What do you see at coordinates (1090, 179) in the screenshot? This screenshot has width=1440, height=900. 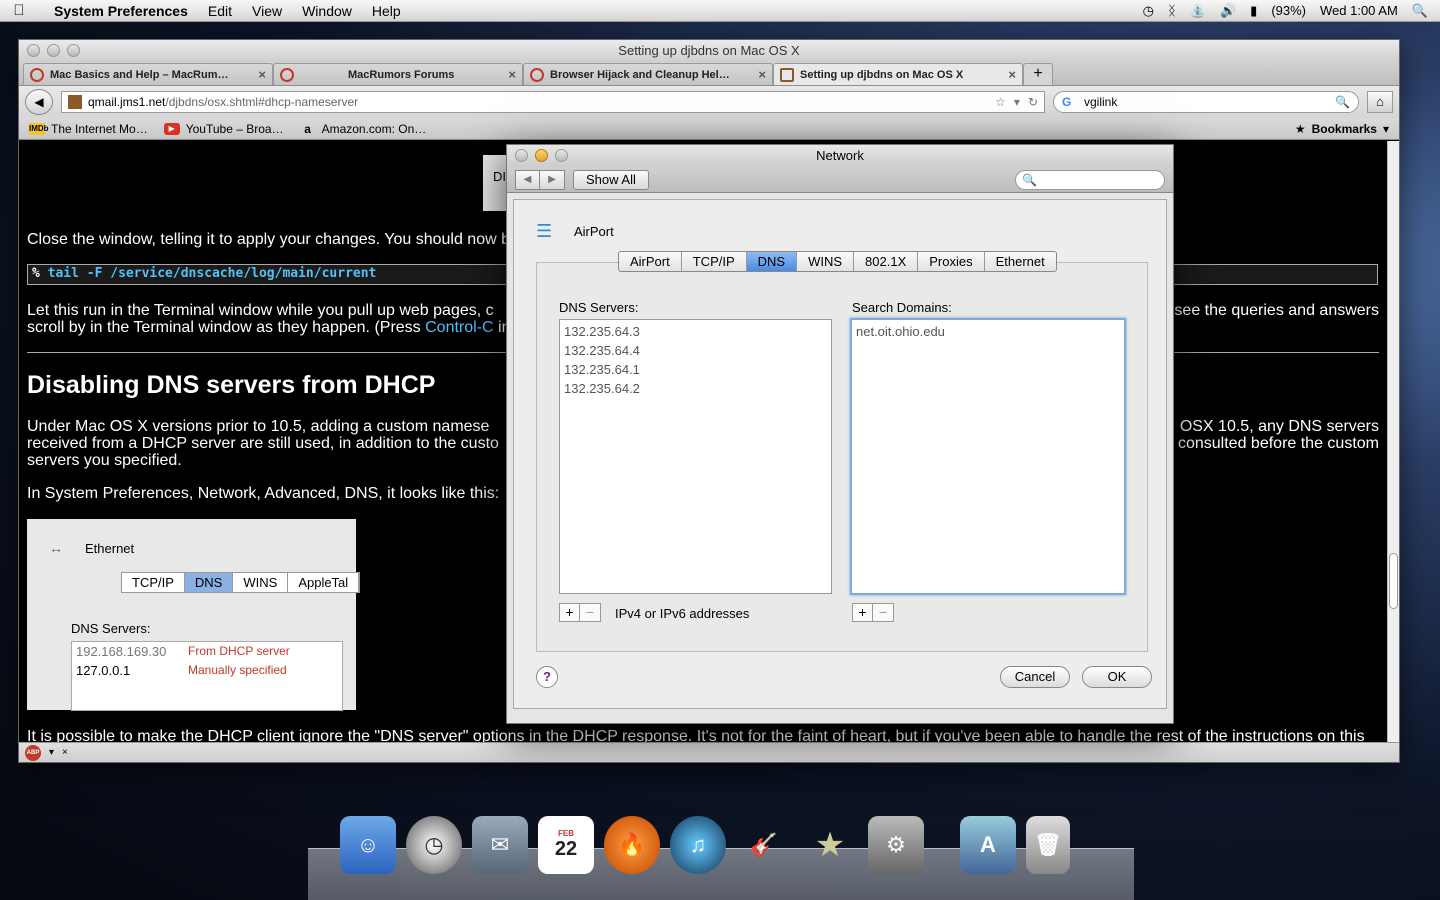 I see `prefs-search-field: 🔍` at bounding box center [1090, 179].